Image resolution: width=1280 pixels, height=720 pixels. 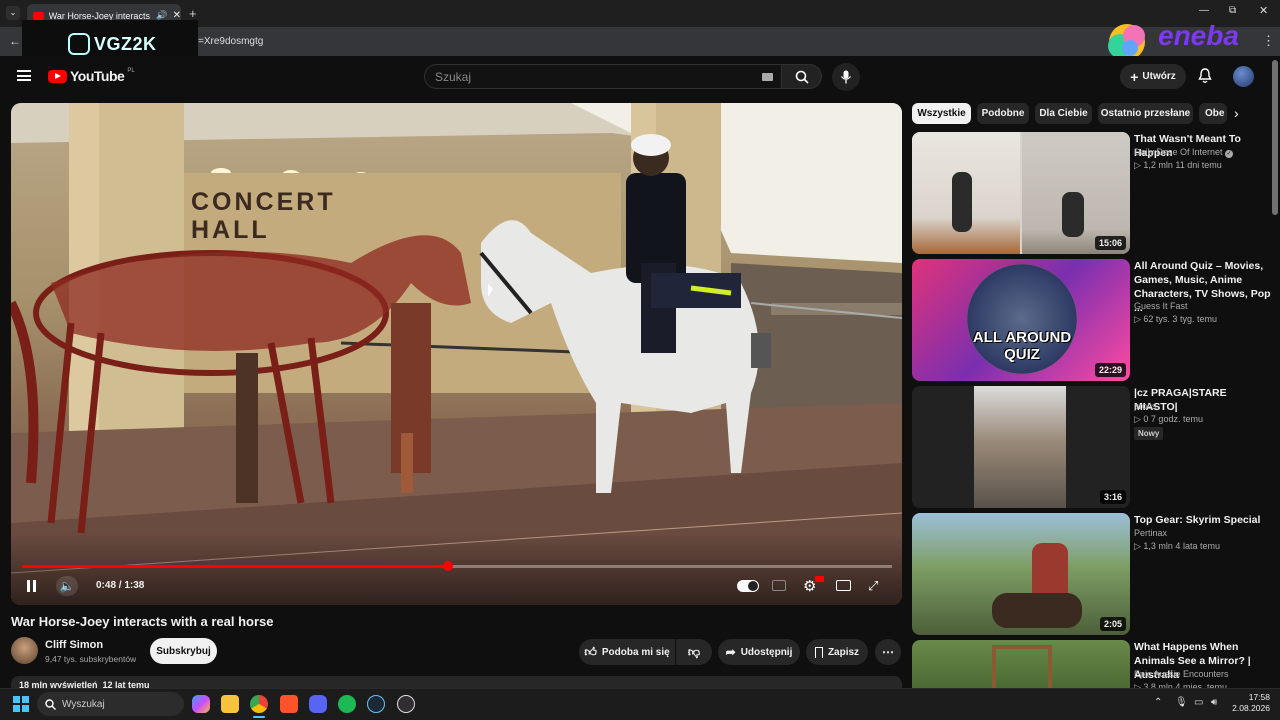 I want to click on more-actions-button: ⋯, so click(x=888, y=652).